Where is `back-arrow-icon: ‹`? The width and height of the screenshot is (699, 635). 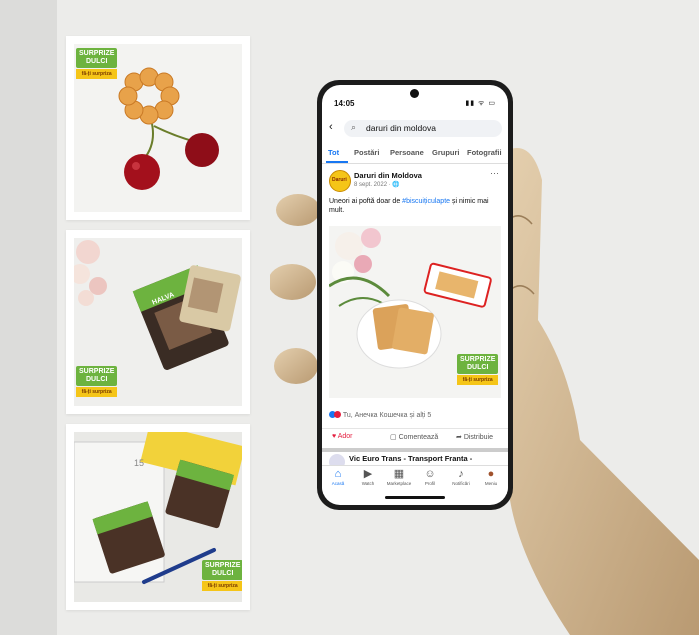 back-arrow-icon: ‹ is located at coordinates (331, 127).